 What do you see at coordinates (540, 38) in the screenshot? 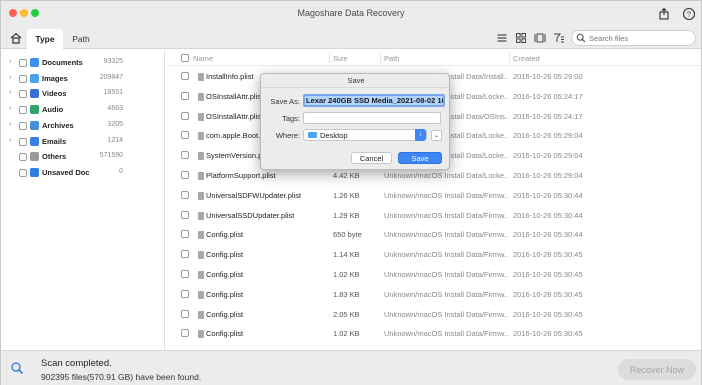
I see `preview-view-icon` at bounding box center [540, 38].